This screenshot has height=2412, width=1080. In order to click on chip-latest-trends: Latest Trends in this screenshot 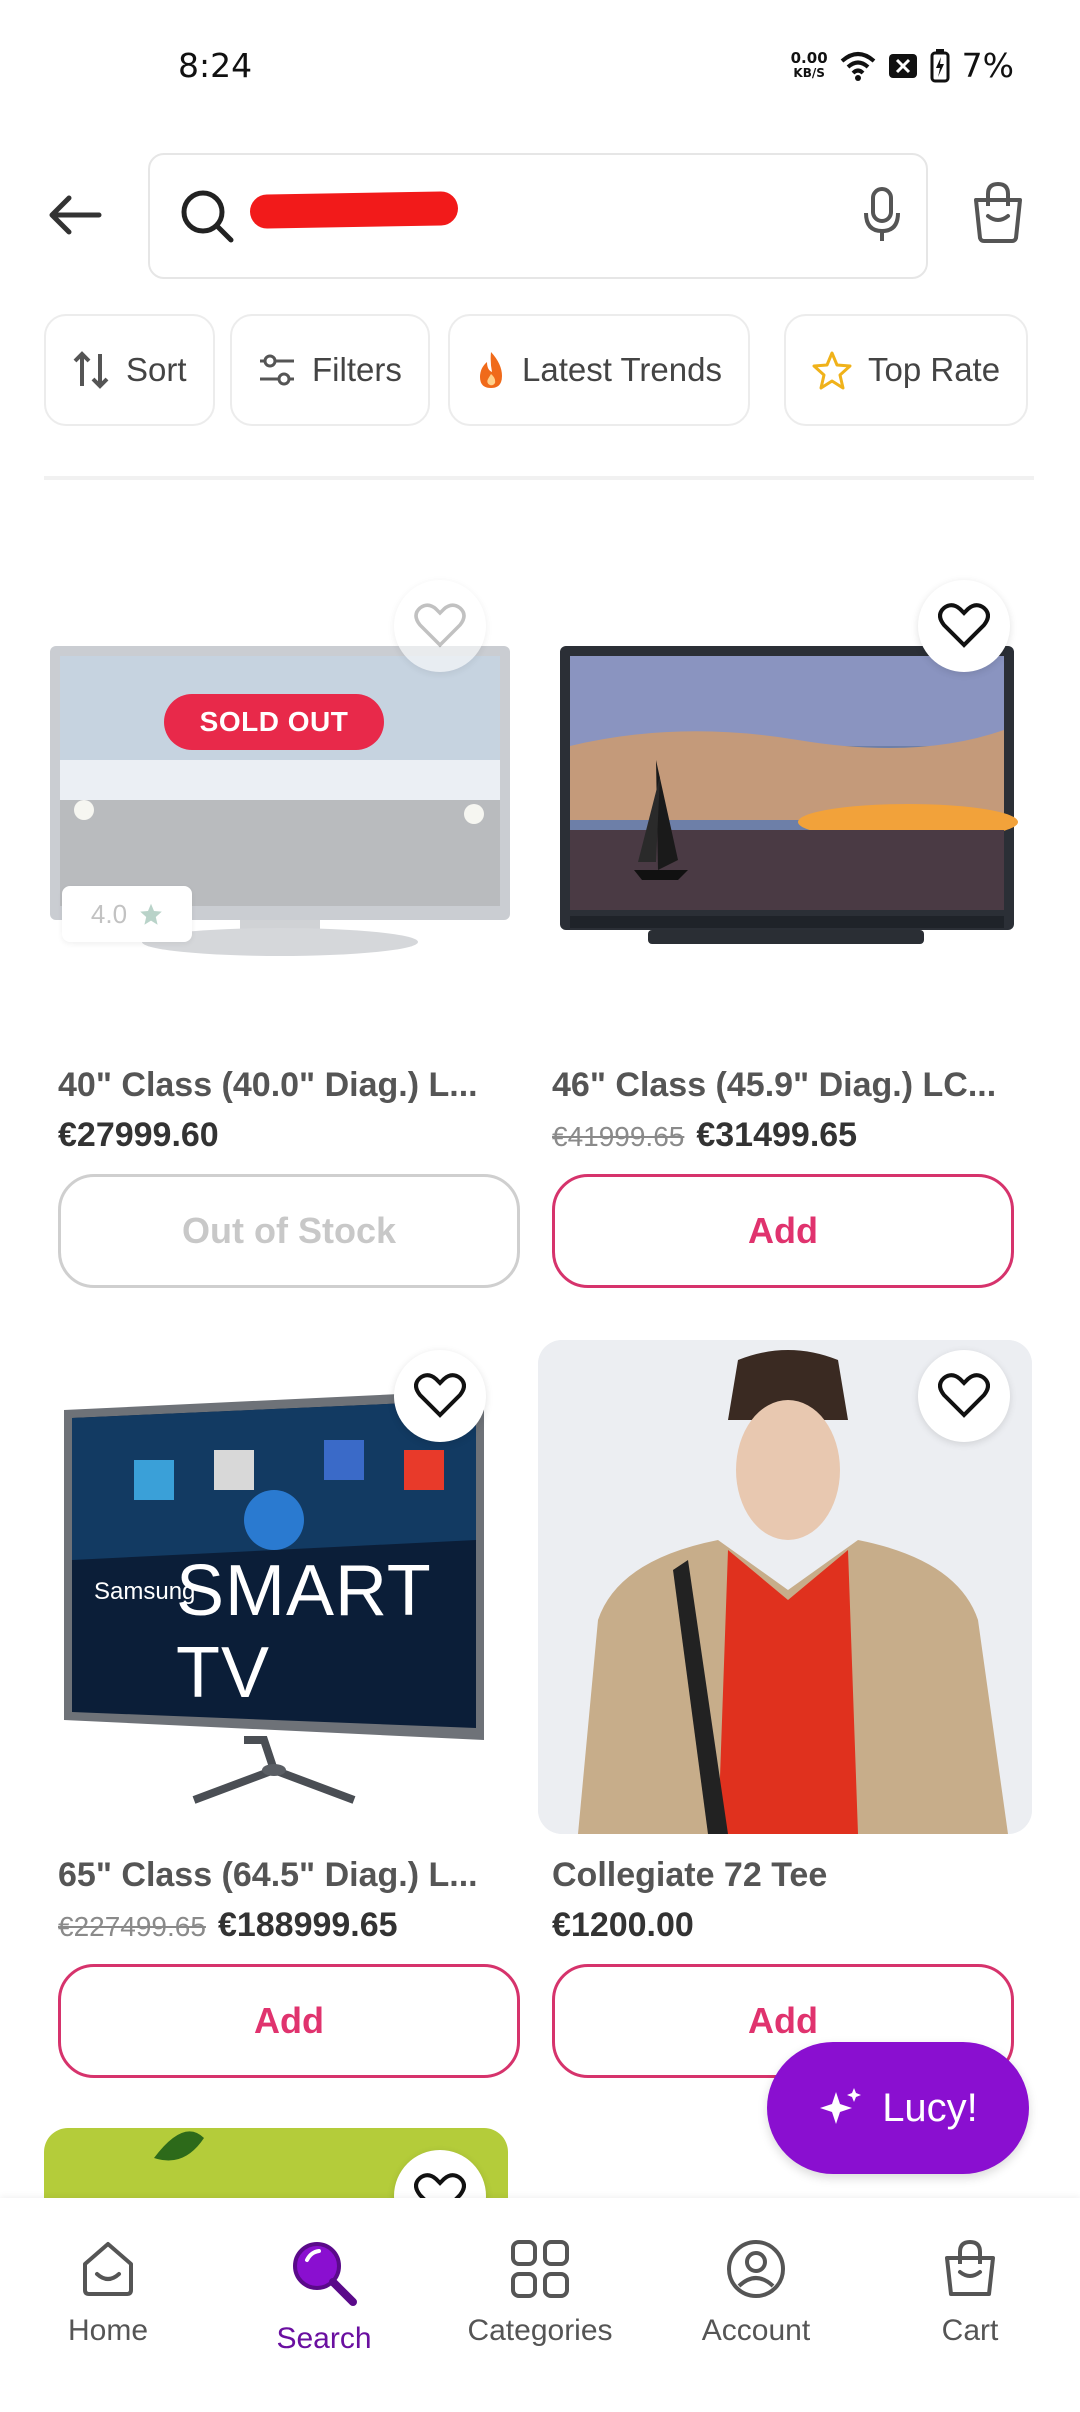, I will do `click(599, 370)`.